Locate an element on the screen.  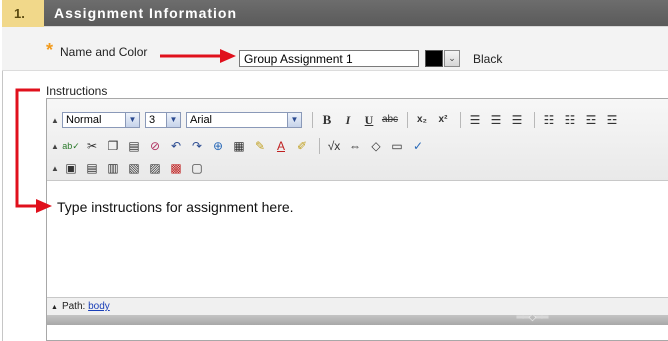
insert-audio-icon: ▨ is located at coordinates (155, 168).